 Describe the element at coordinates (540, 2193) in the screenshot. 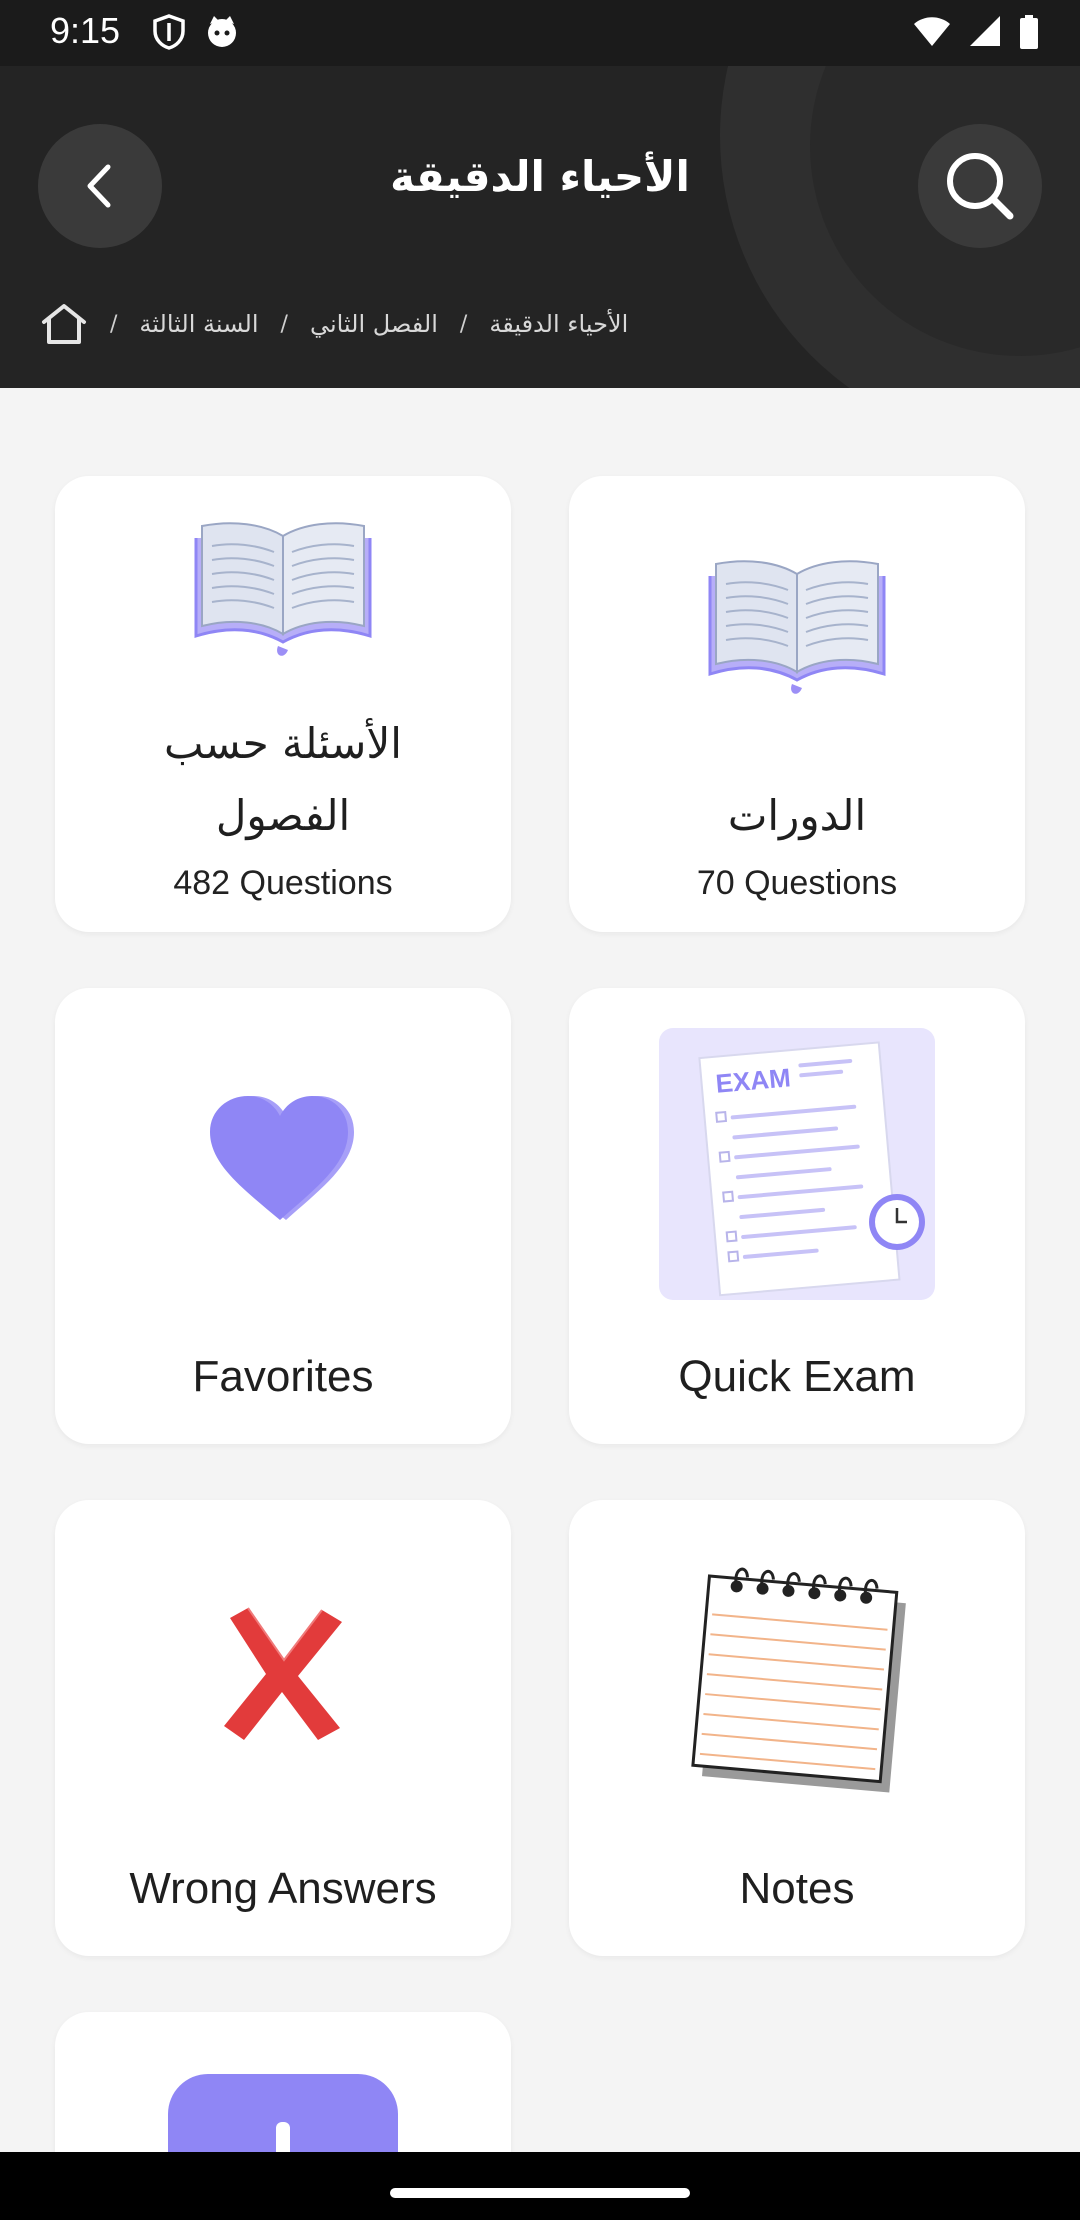

I see `home-indicator` at that location.